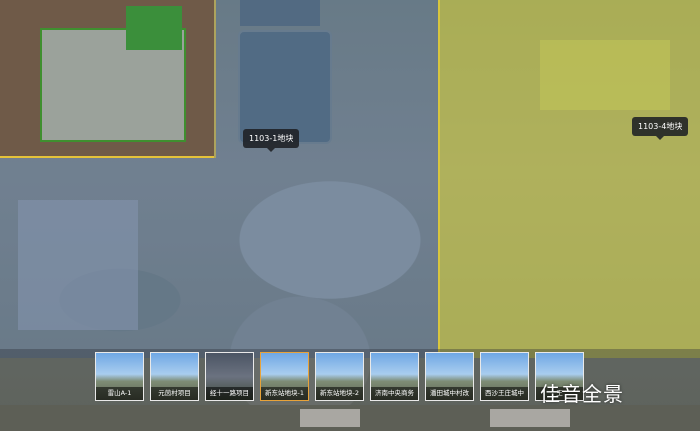  I want to click on scene-thumb: 济南中央商务, so click(394, 376).